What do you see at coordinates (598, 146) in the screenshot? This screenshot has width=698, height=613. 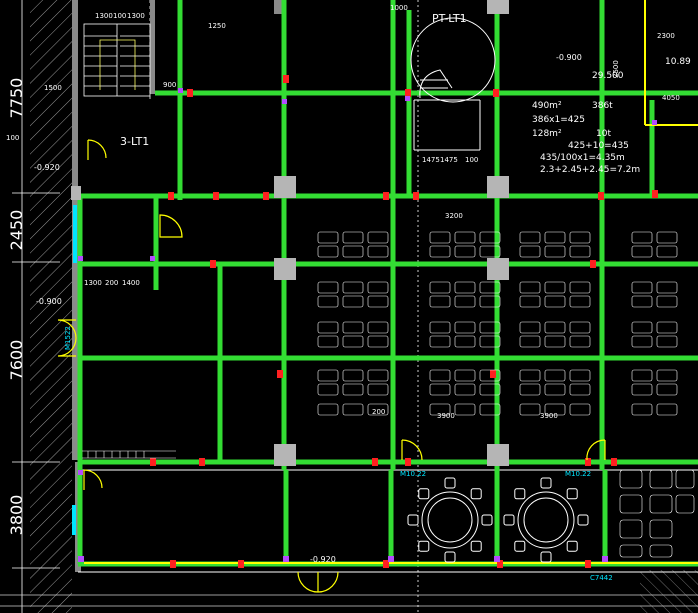 I see `stat-row-4-left: 425+10=435` at bounding box center [598, 146].